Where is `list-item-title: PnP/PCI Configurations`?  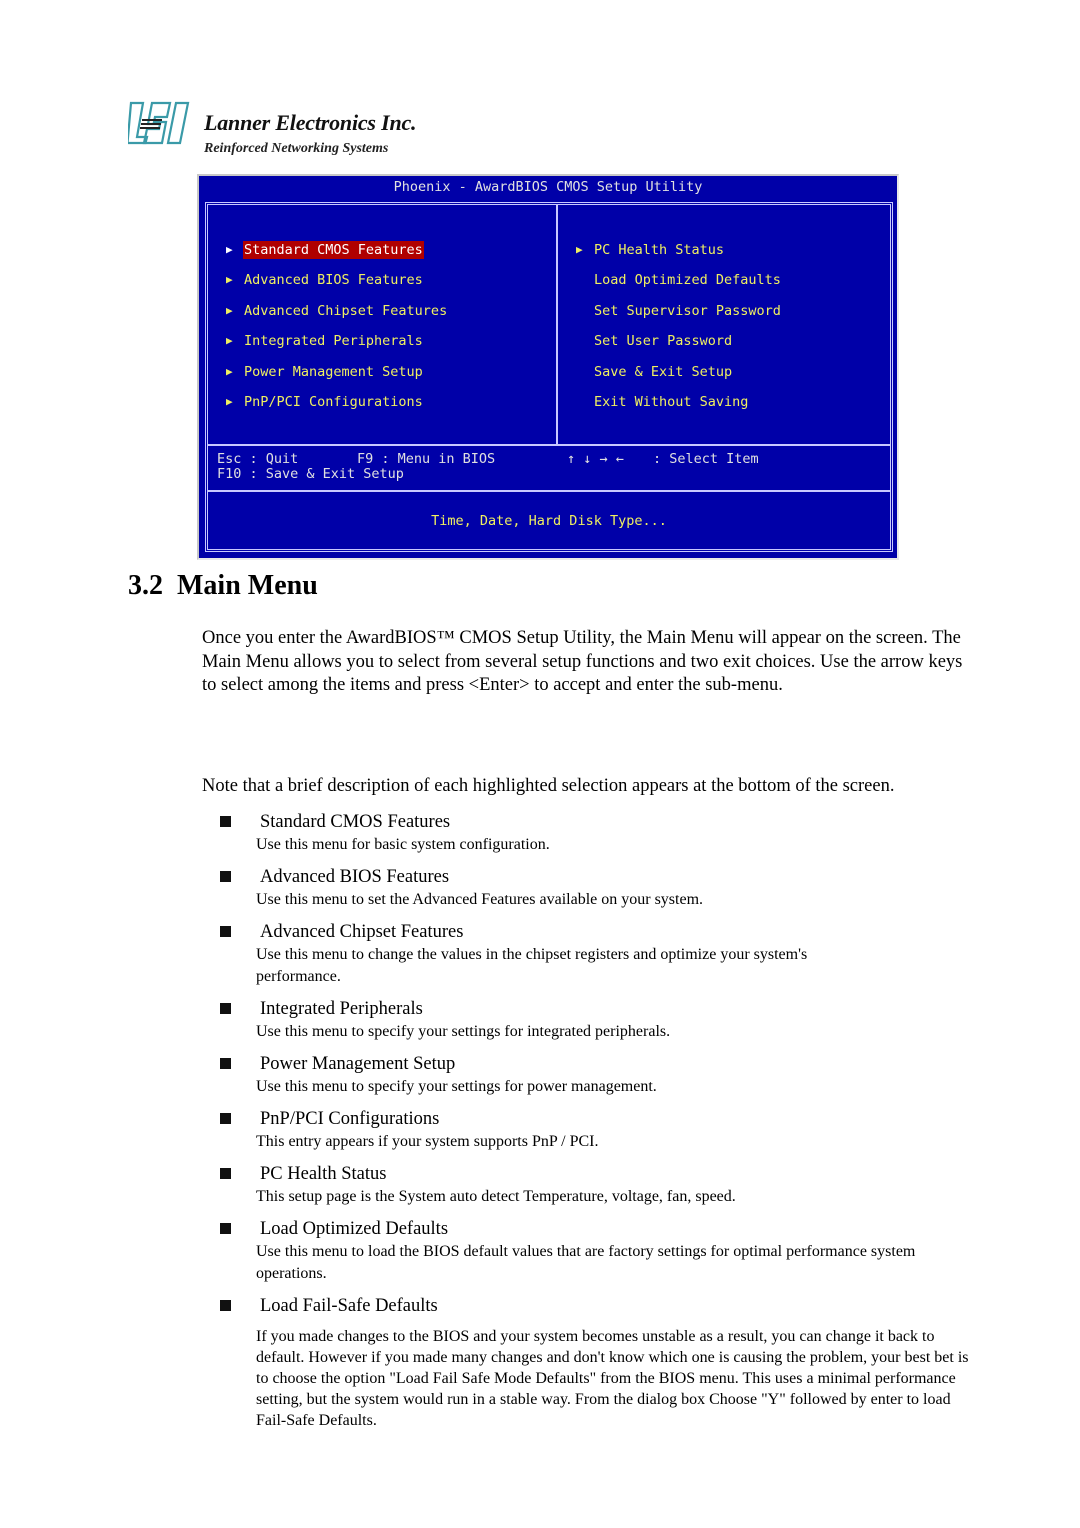 list-item-title: PnP/PCI Configurations is located at coordinates (350, 1119).